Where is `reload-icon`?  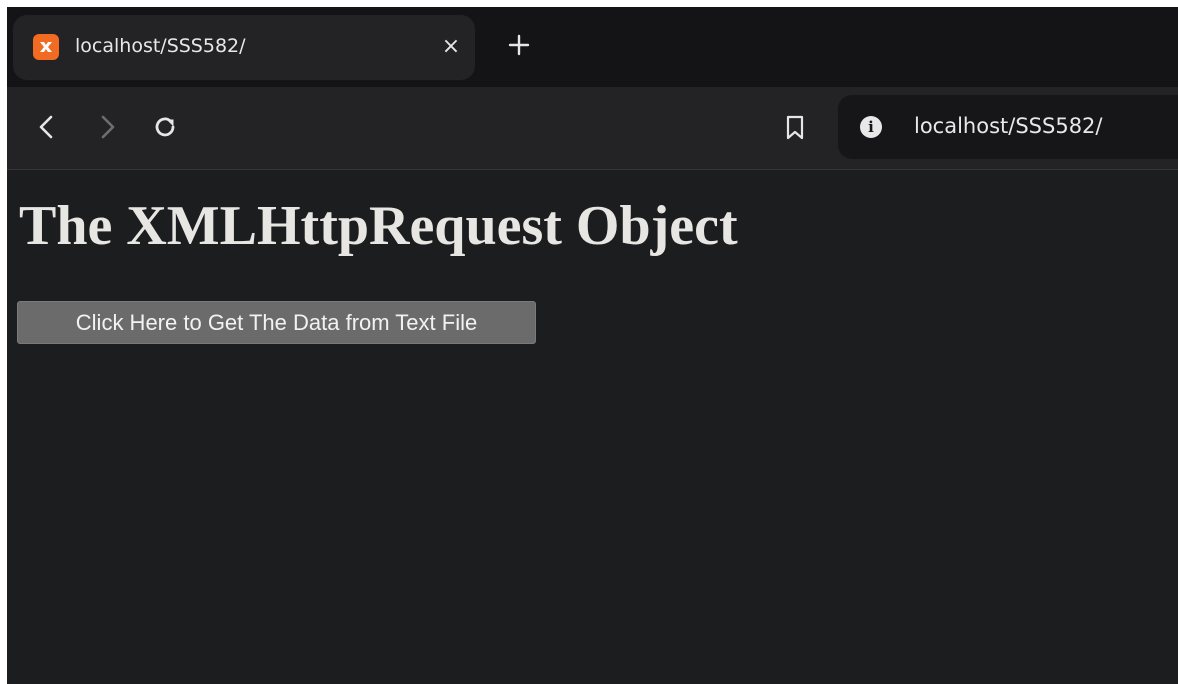 reload-icon is located at coordinates (165, 127).